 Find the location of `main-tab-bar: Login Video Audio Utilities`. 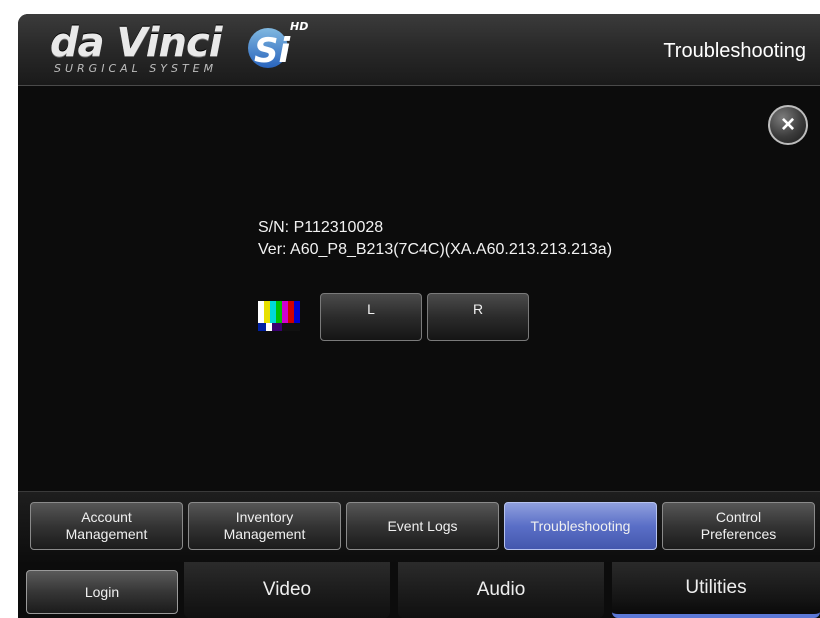

main-tab-bar: Login Video Audio Utilities is located at coordinates (419, 590).